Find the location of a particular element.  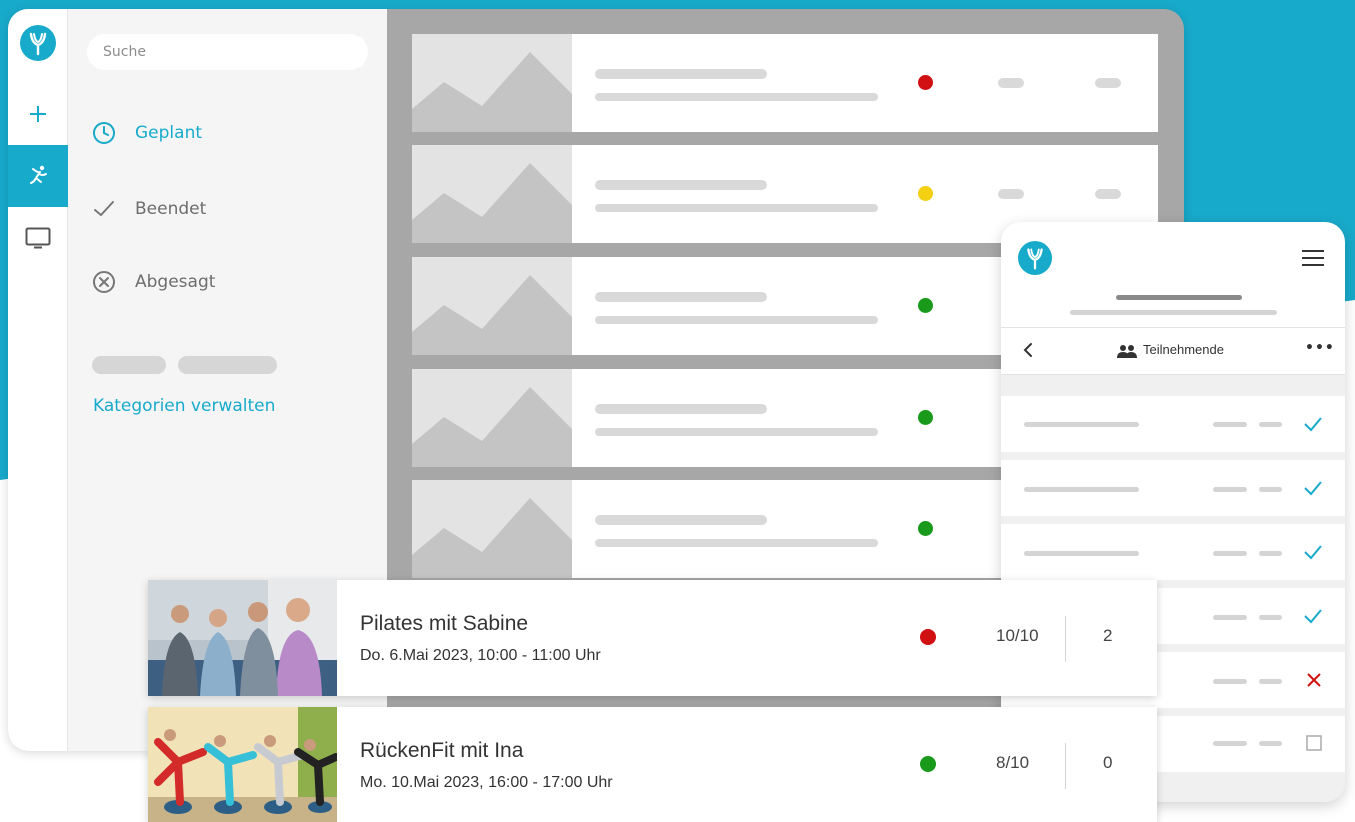

icon-rail is located at coordinates (38, 380).